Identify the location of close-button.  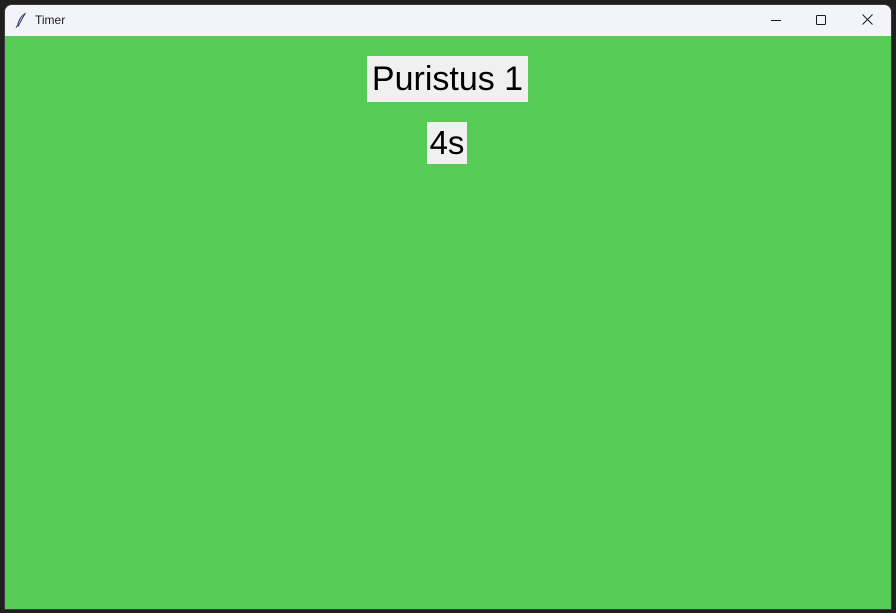
(867, 20).